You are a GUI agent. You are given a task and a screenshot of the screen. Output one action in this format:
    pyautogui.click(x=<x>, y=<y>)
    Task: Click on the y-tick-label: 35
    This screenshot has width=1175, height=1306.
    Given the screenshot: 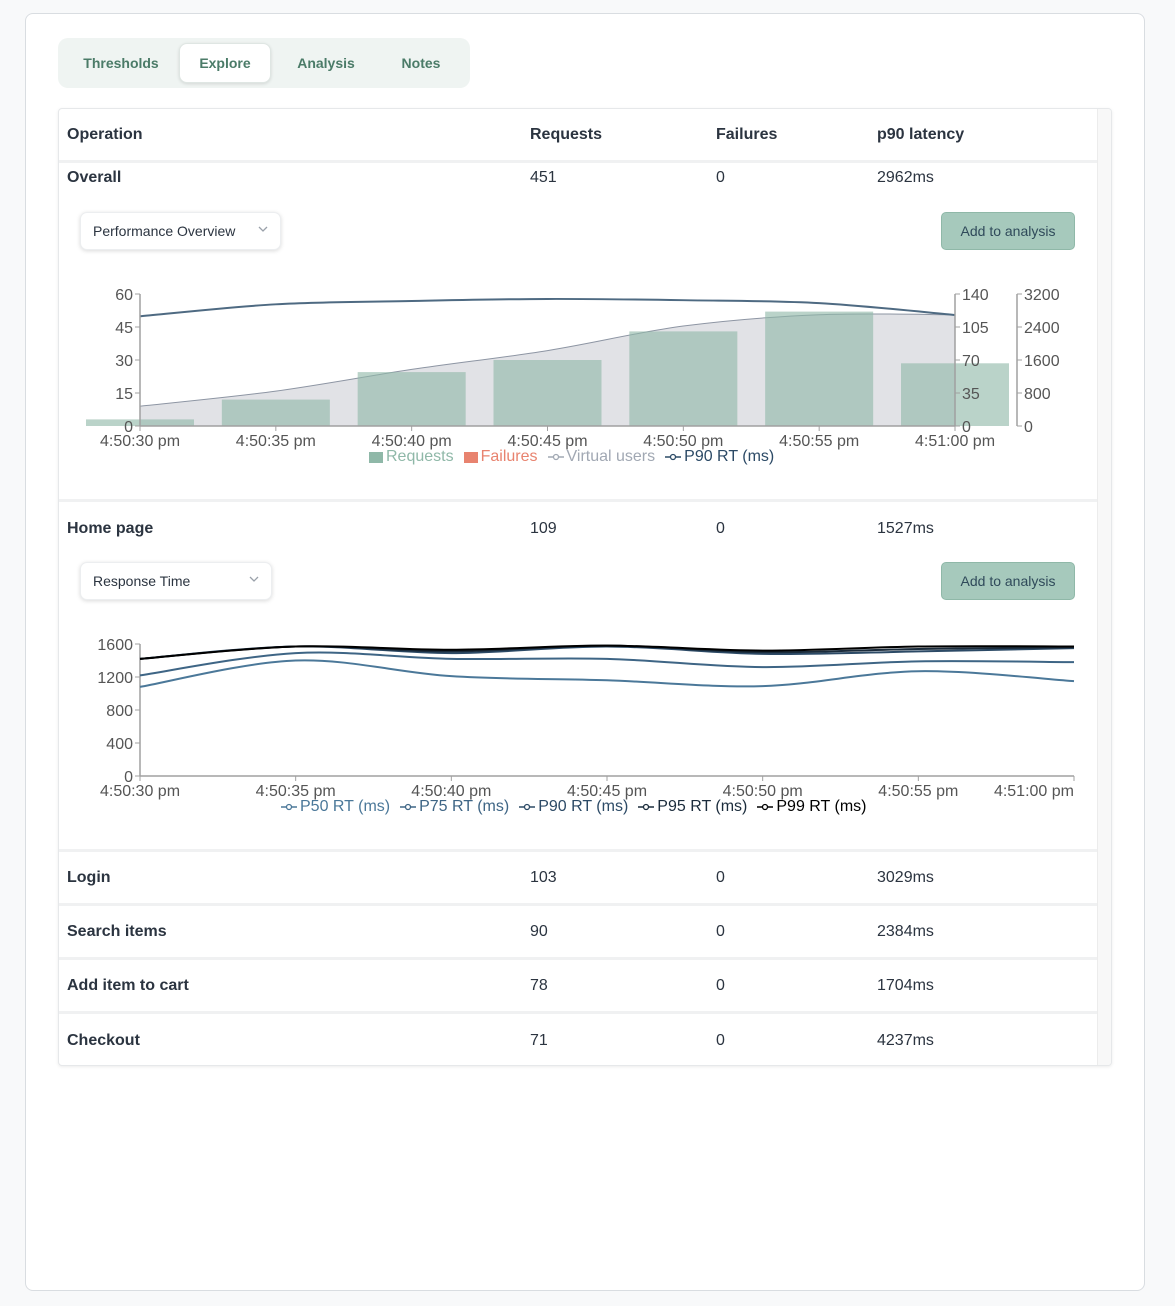 What is the action you would take?
    pyautogui.click(x=971, y=394)
    